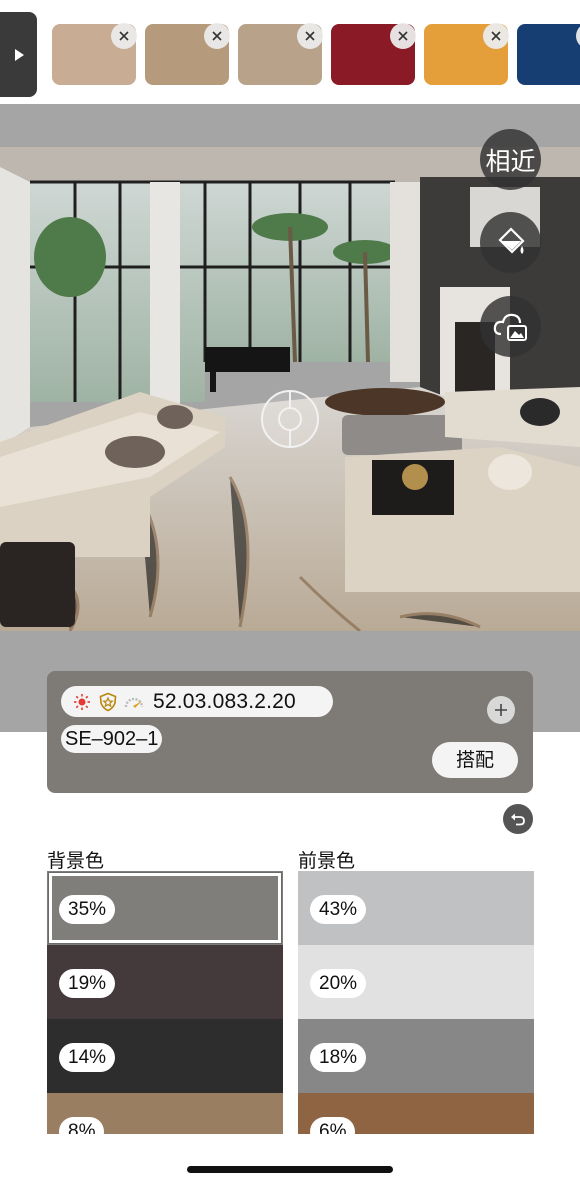 Image resolution: width=580 pixels, height=1186 pixels. Describe the element at coordinates (416, 1056) in the screenshot. I see `palette-row: 18%` at that location.